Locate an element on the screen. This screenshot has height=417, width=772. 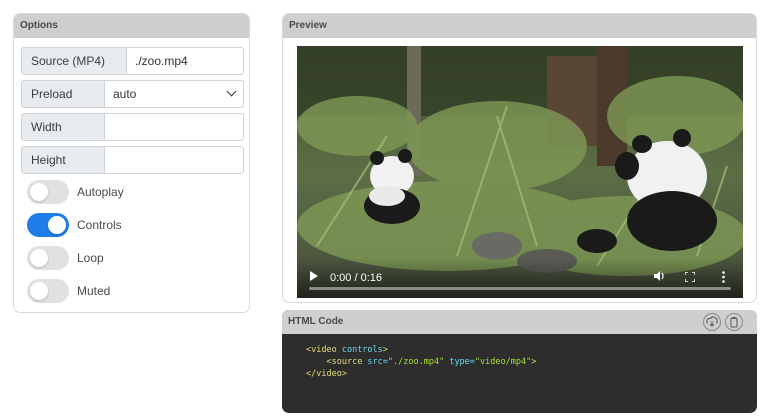
muted-toggle-row: Muted is located at coordinates (68, 291).